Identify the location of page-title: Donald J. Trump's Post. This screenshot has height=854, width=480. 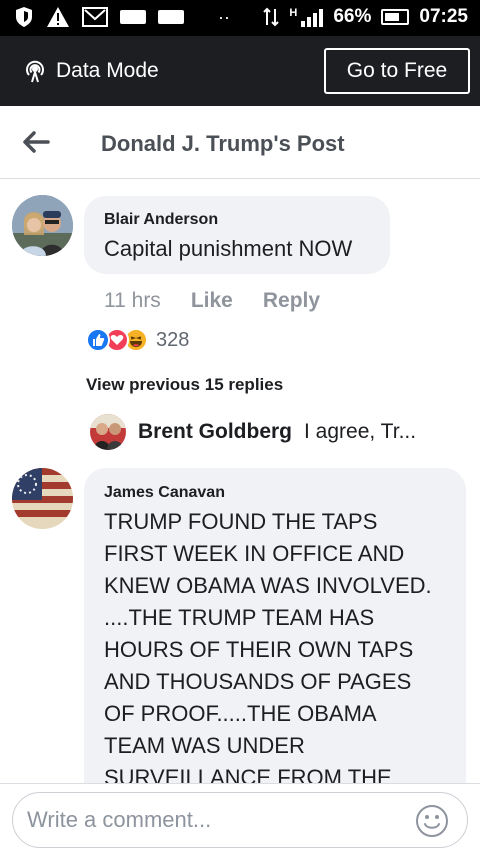
(223, 143).